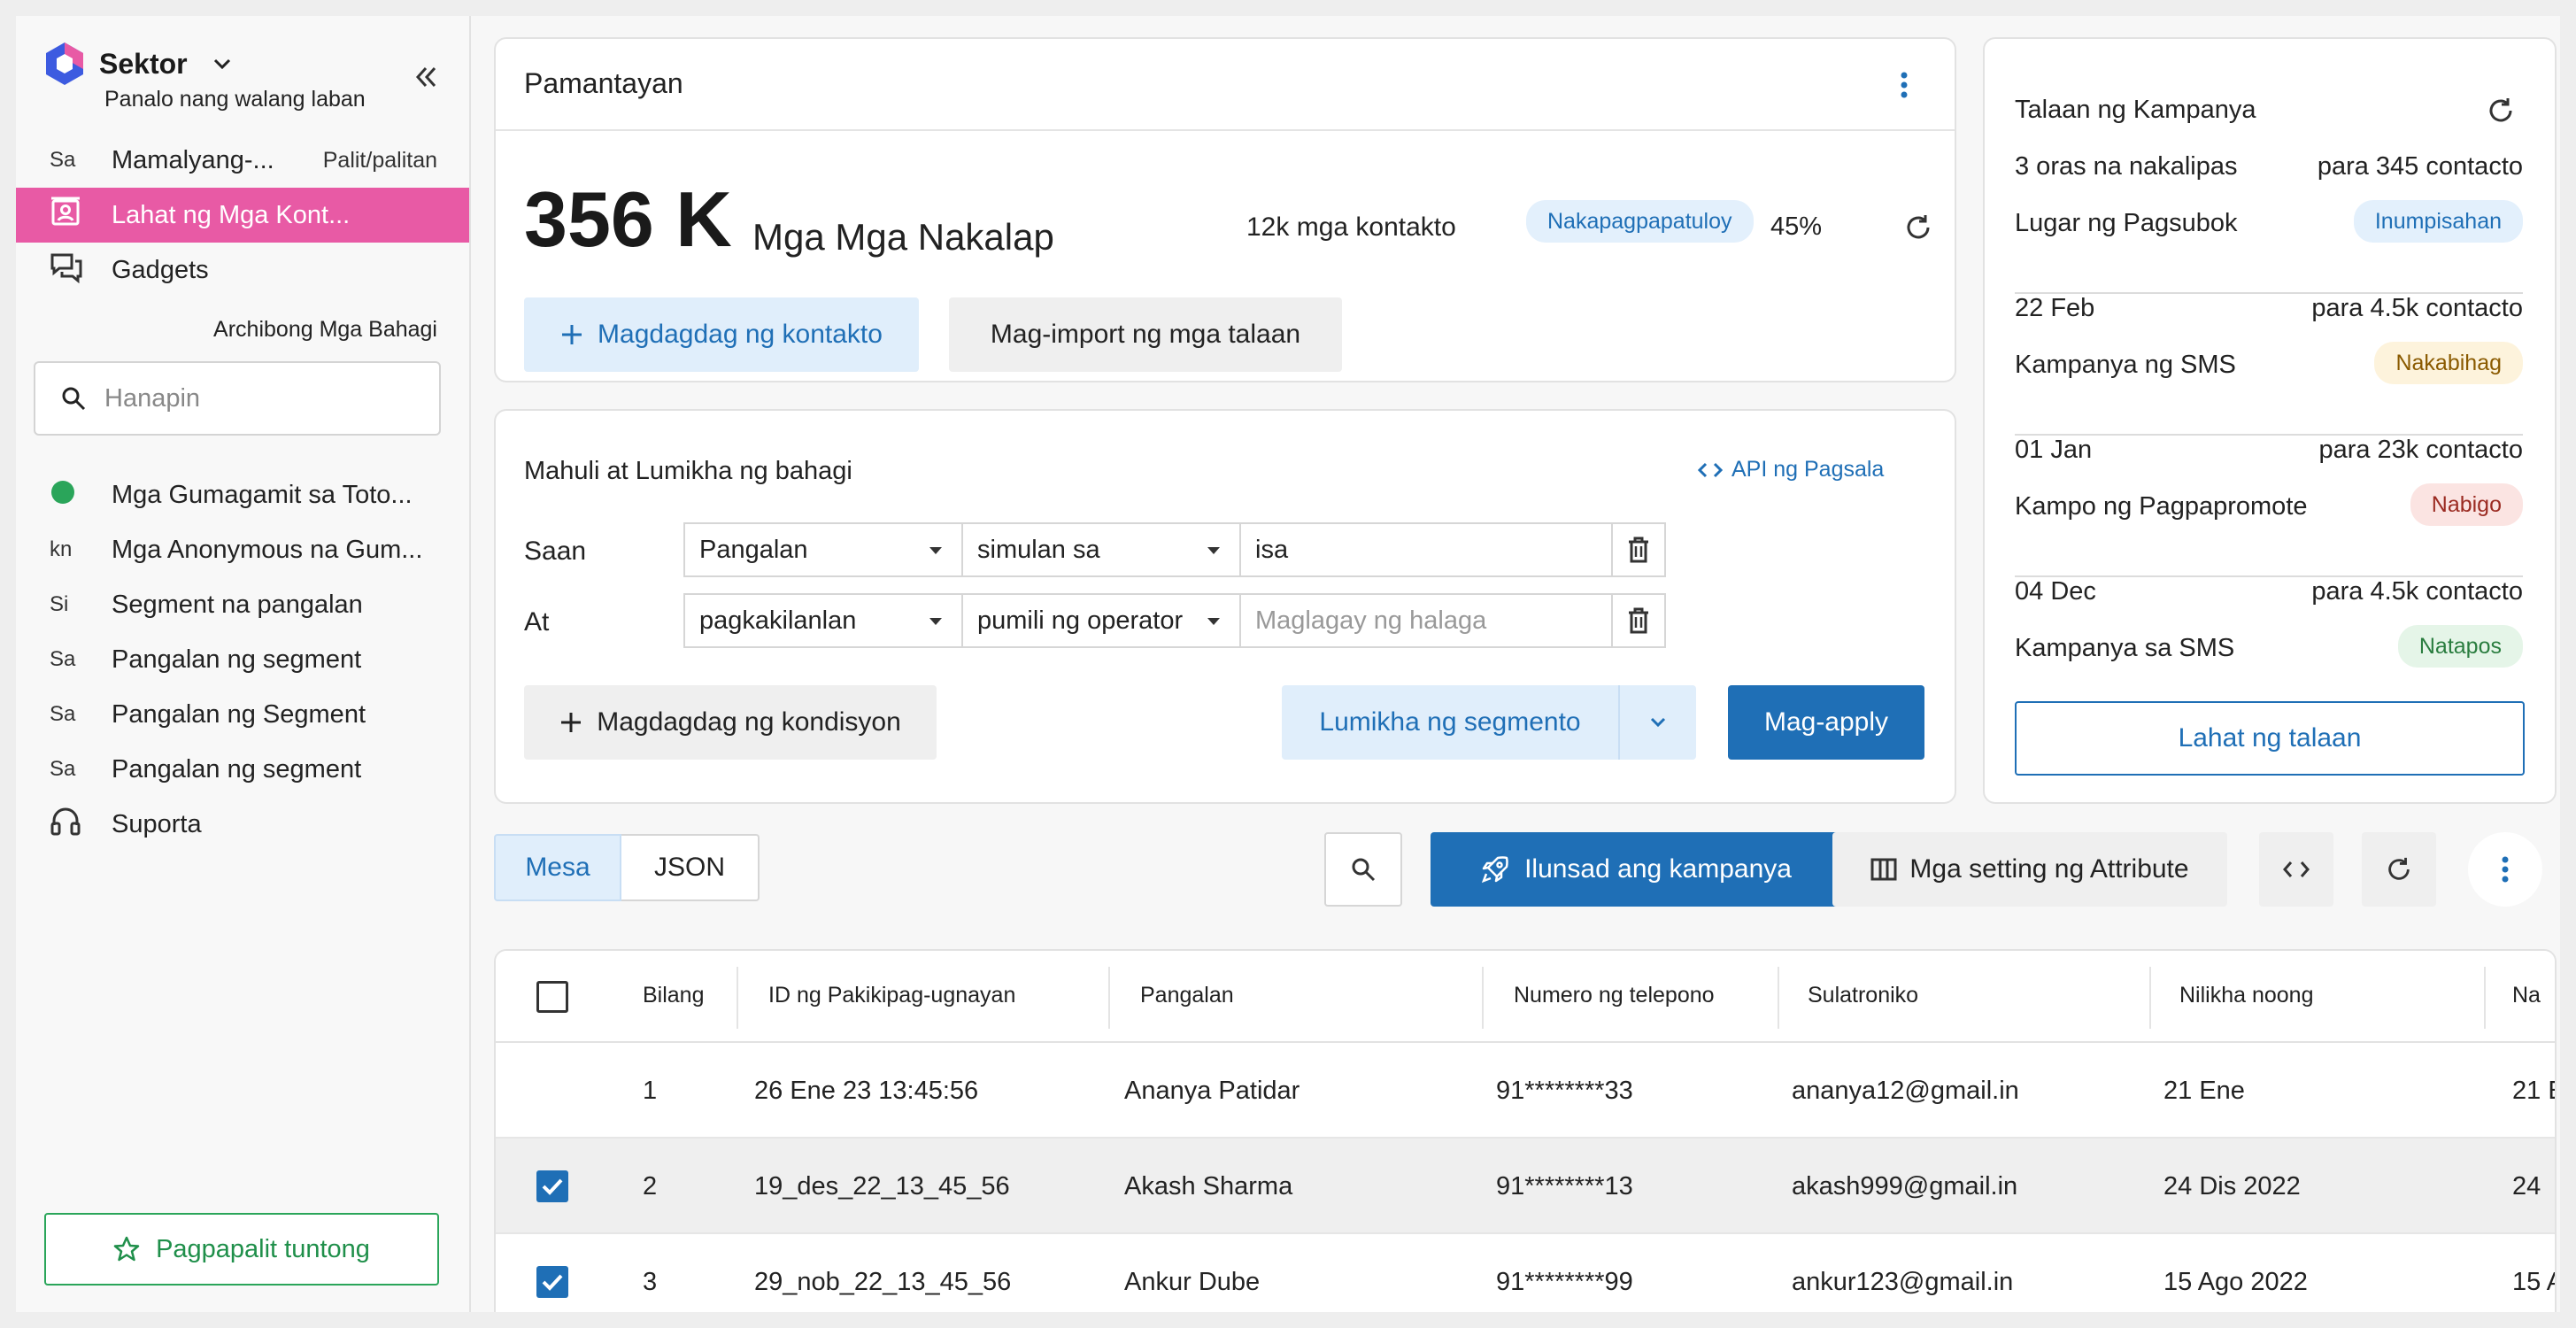  What do you see at coordinates (883, 1282) in the screenshot?
I see `cell-contact-id: 29_nob_22_13_45_56` at bounding box center [883, 1282].